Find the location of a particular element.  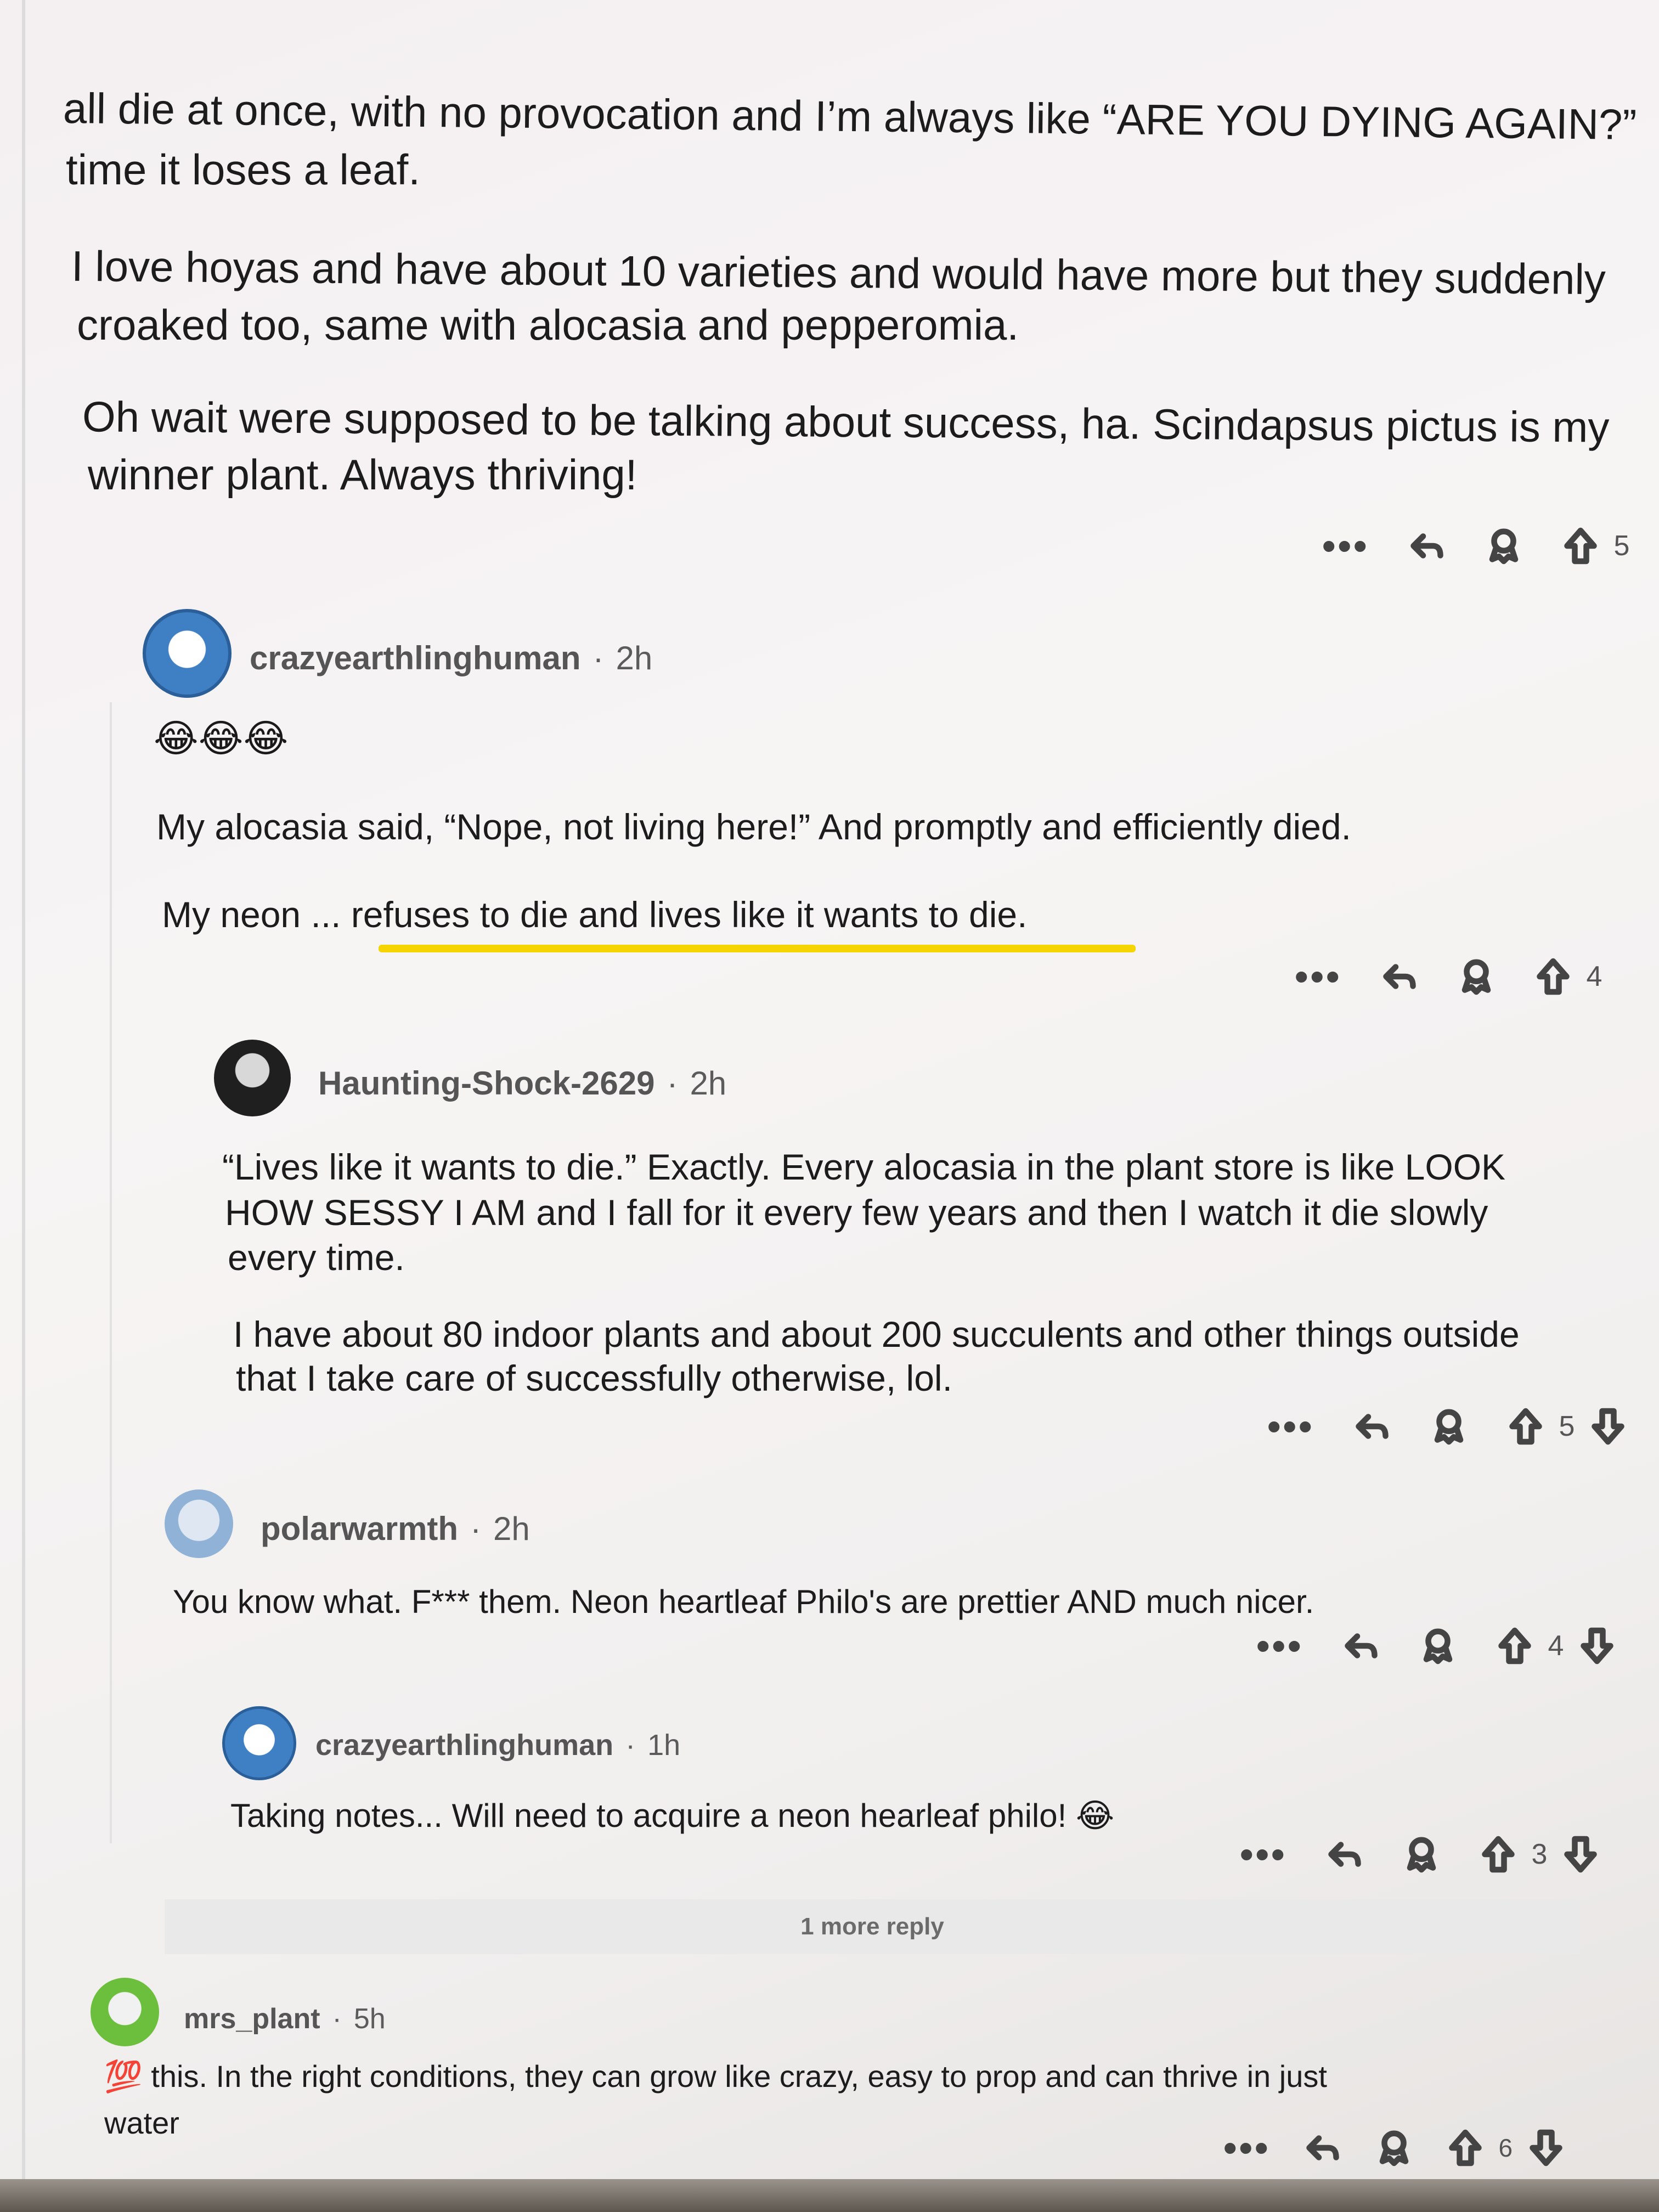

username: Haunting-Shock-2629 is located at coordinates (486, 1083).